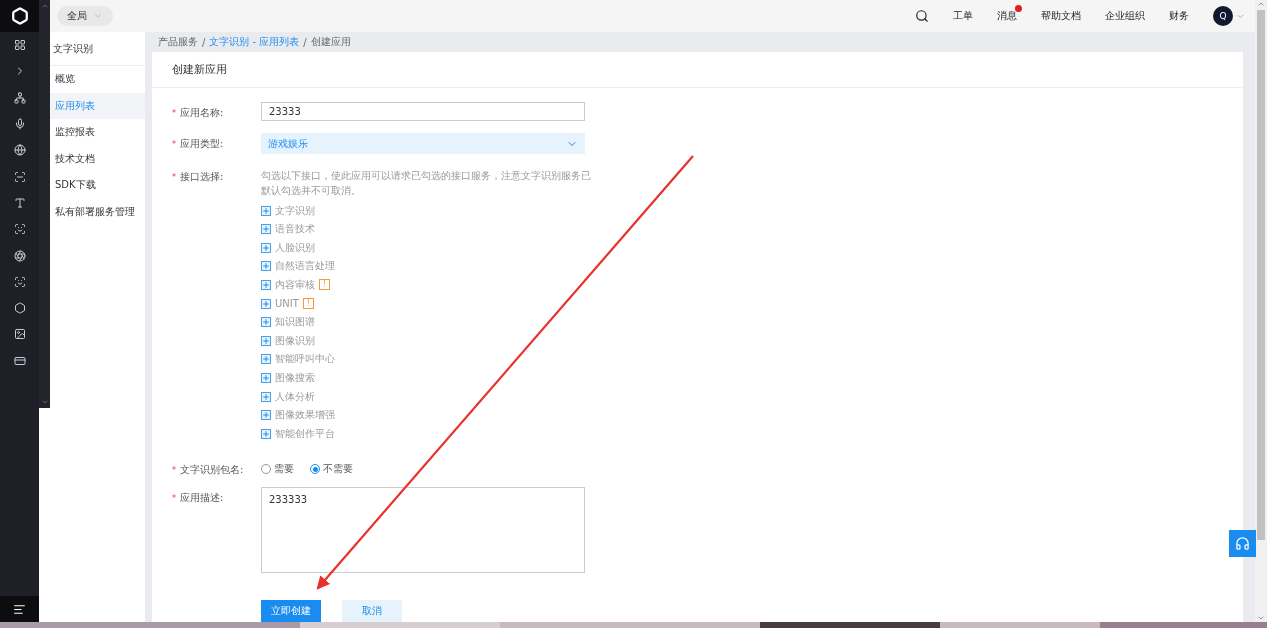 This screenshot has height=628, width=1267. What do you see at coordinates (202, 177) in the screenshot?
I see `field-label: 接口选择:` at bounding box center [202, 177].